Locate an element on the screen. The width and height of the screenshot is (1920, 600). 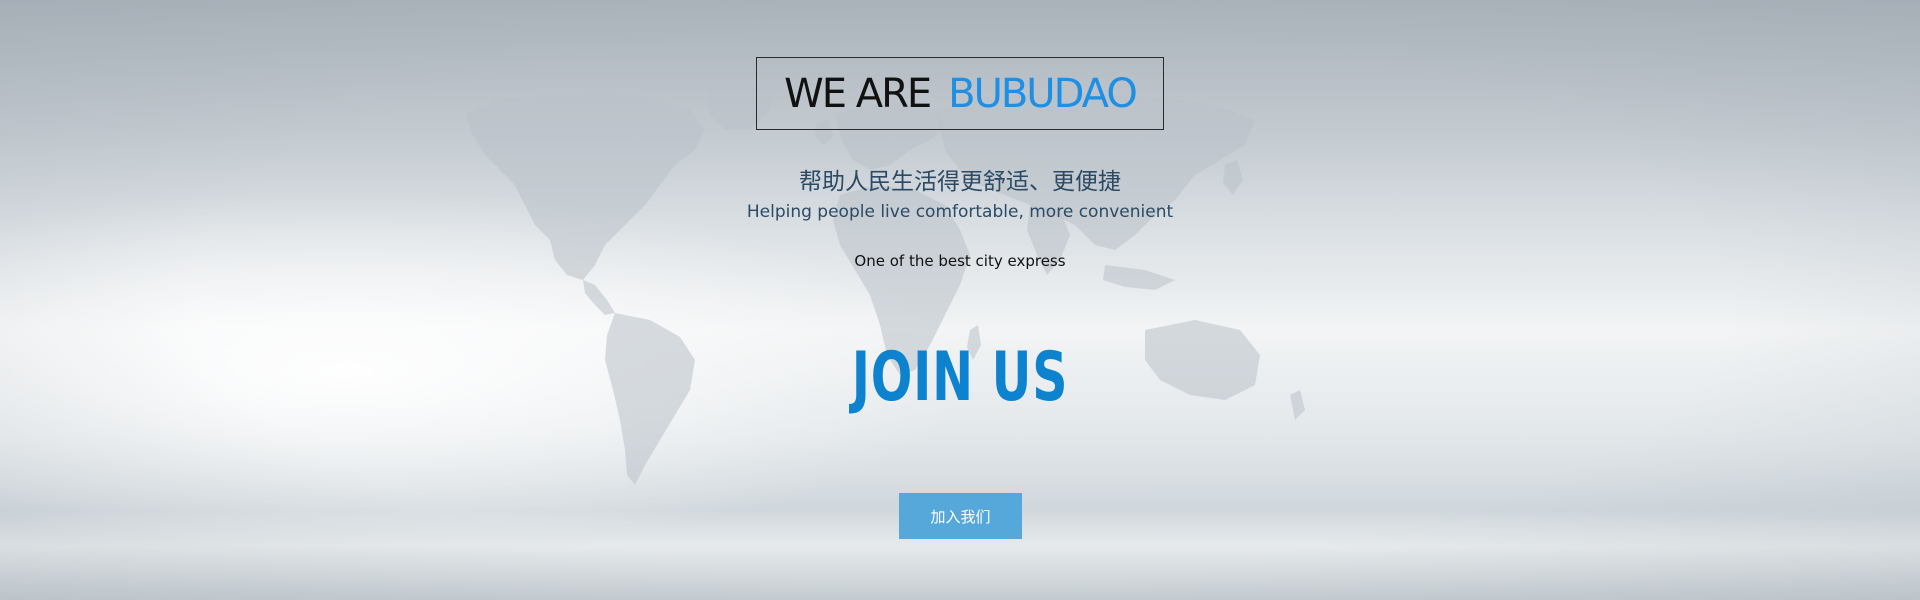
join-us-button: 加入我们 is located at coordinates (960, 516).